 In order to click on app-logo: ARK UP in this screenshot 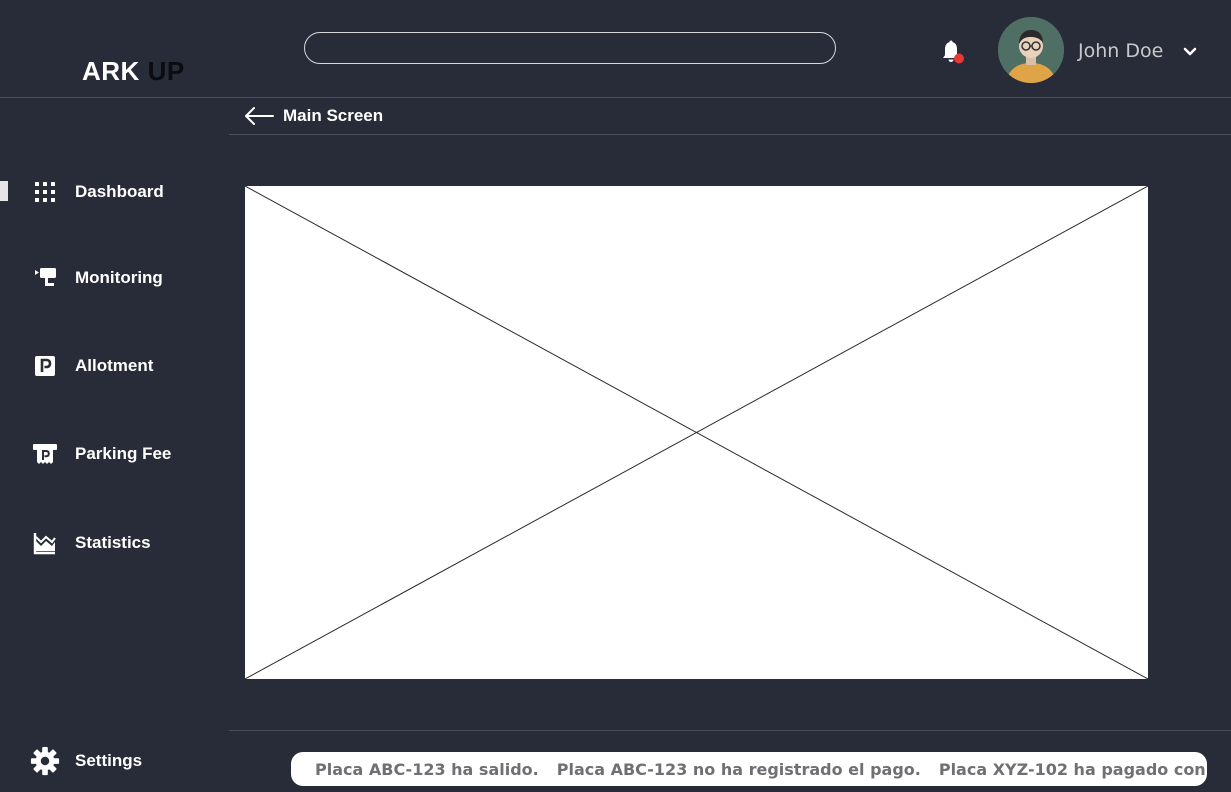, I will do `click(133, 71)`.